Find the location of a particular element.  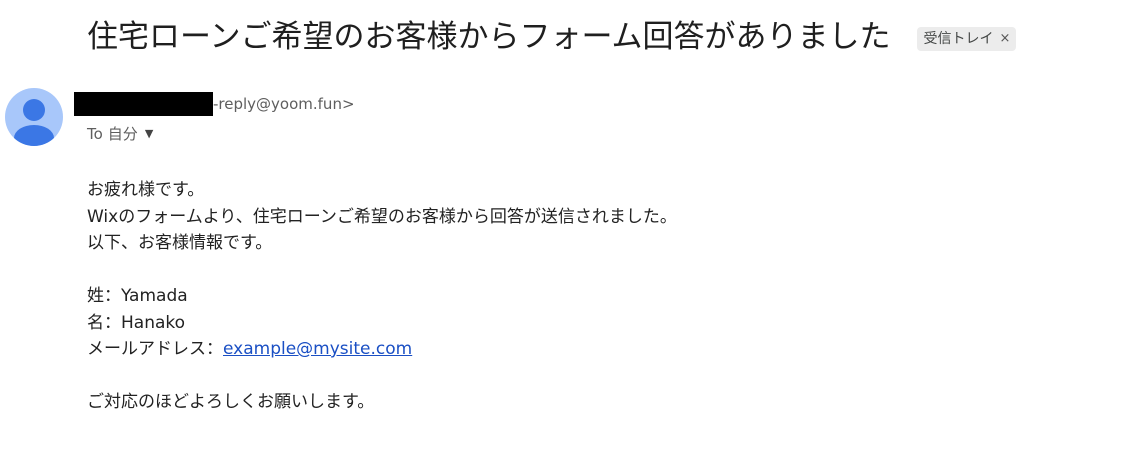

field-first-name: 名：Hanako is located at coordinates (382, 323).